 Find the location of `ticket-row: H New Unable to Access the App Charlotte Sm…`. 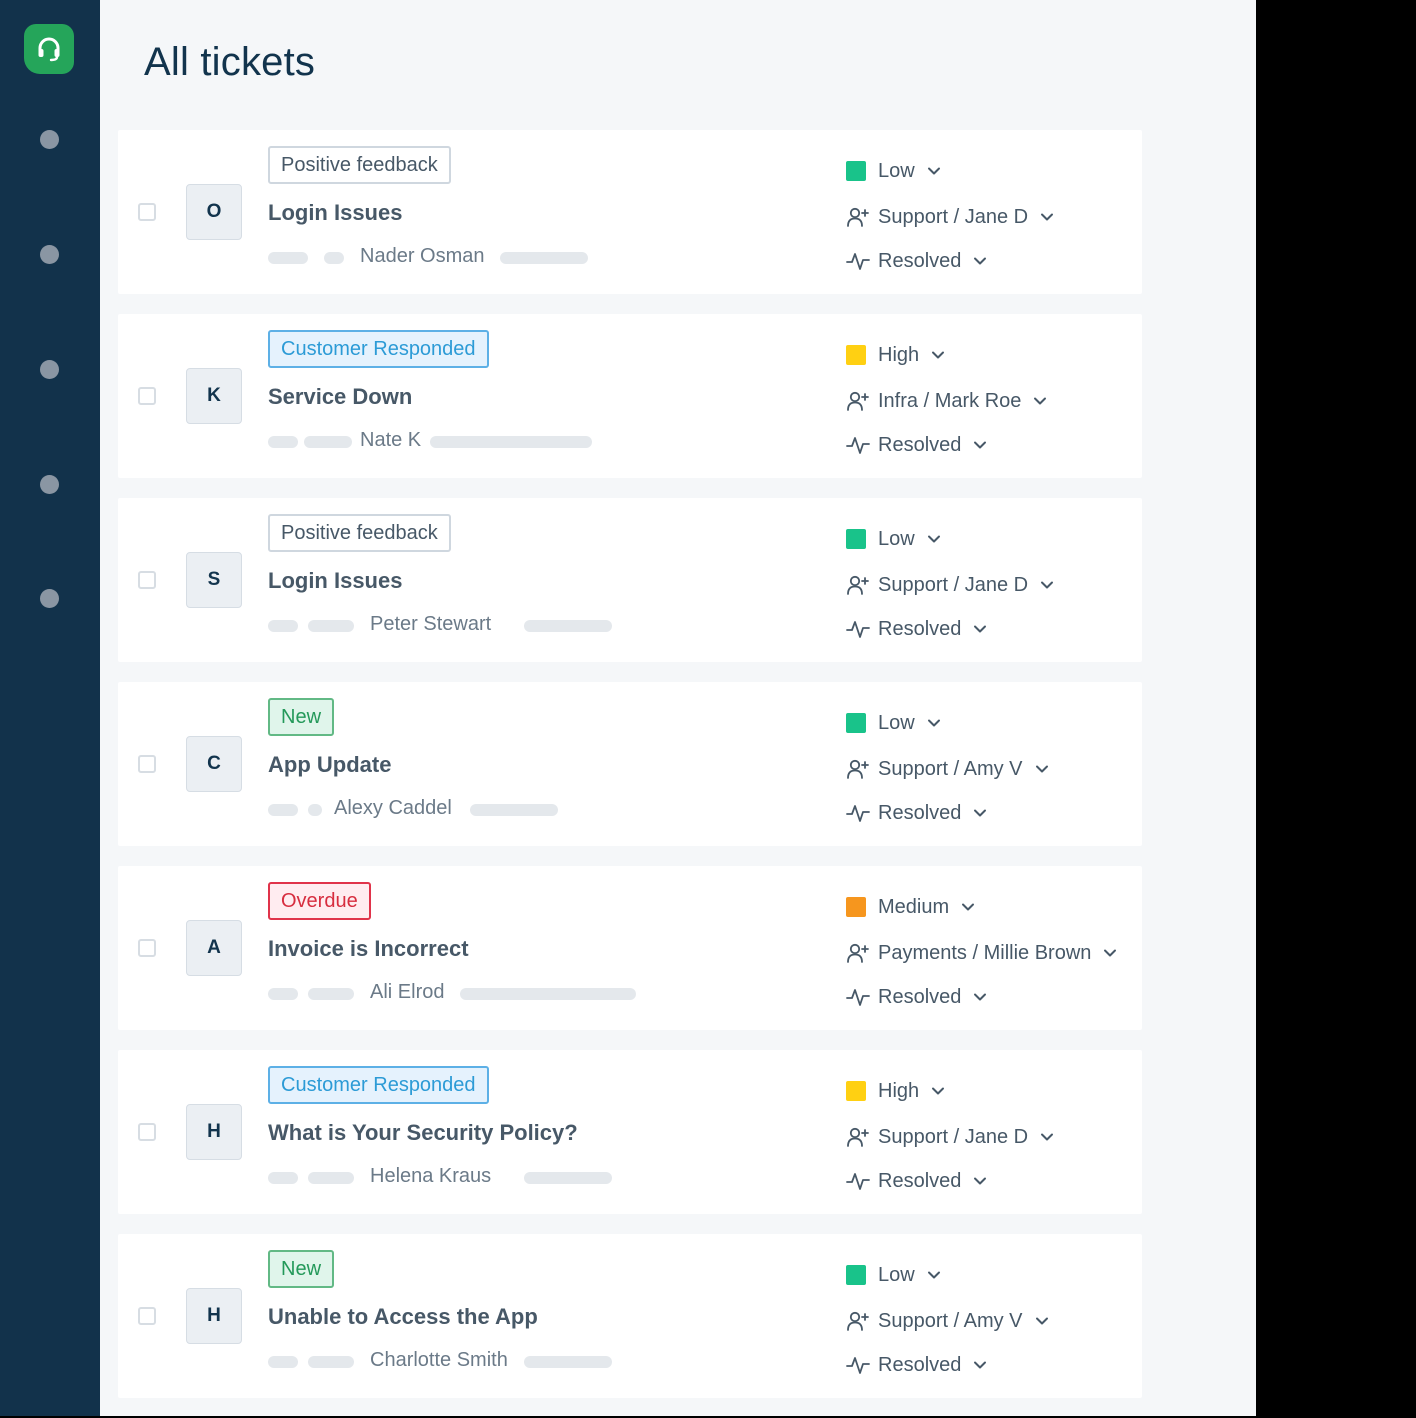

ticket-row: H New Unable to Access the App Charlotte Sm… is located at coordinates (630, 1316).